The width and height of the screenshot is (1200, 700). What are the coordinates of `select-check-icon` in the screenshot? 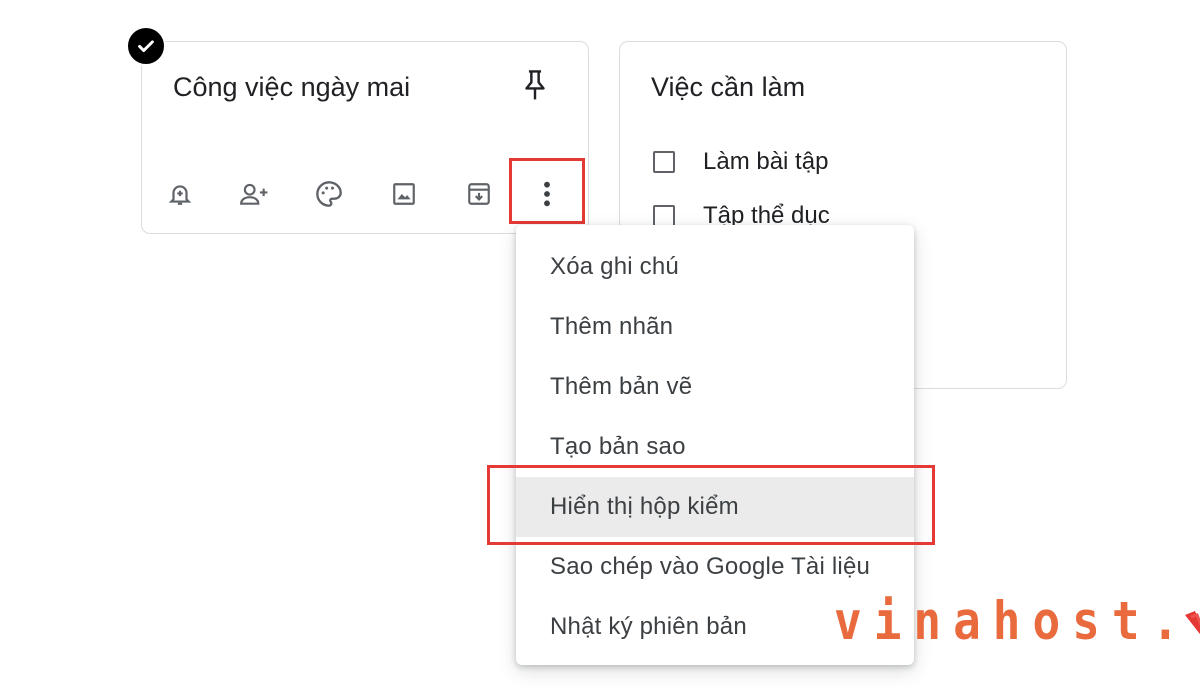 It's located at (146, 46).